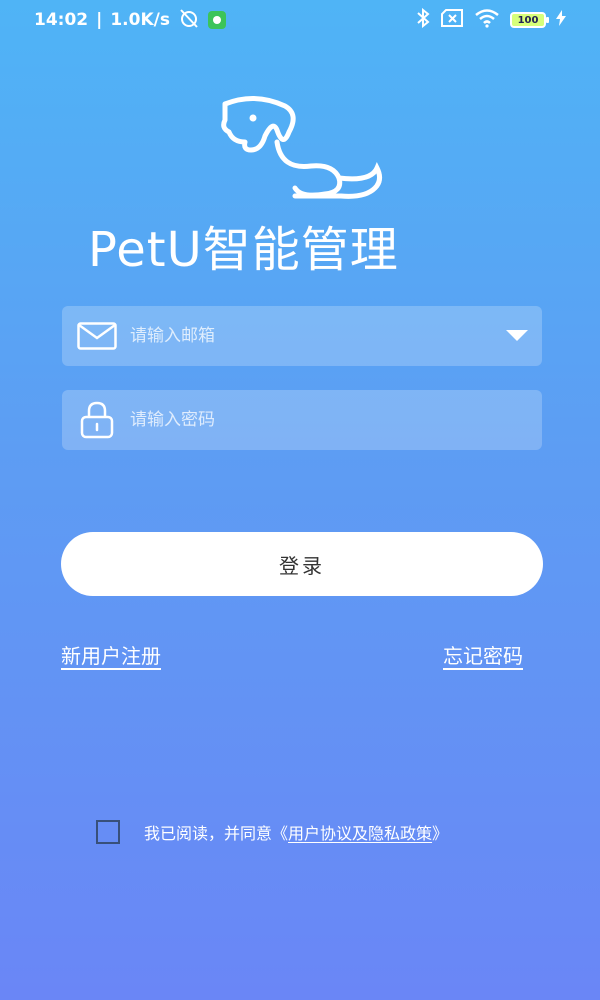 The height and width of the screenshot is (1000, 600). What do you see at coordinates (360, 832) in the screenshot?
I see `agreement-link: 用户协议及隐私政策` at bounding box center [360, 832].